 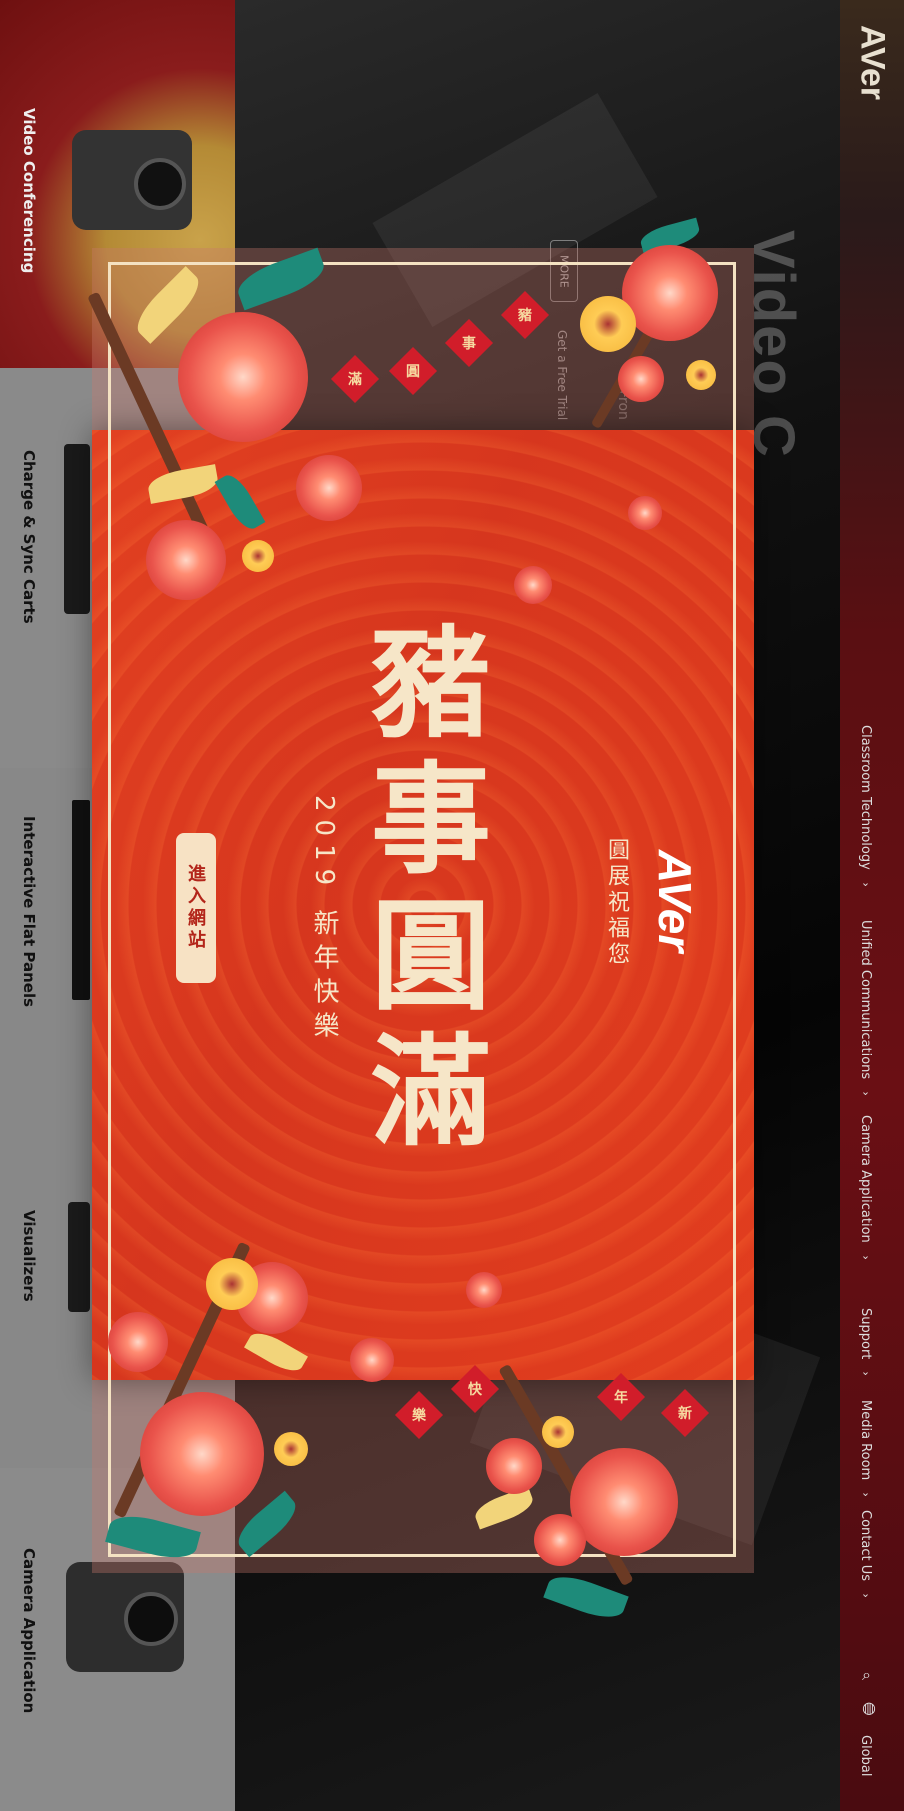 I want to click on panel-image, so click(x=81, y=900).